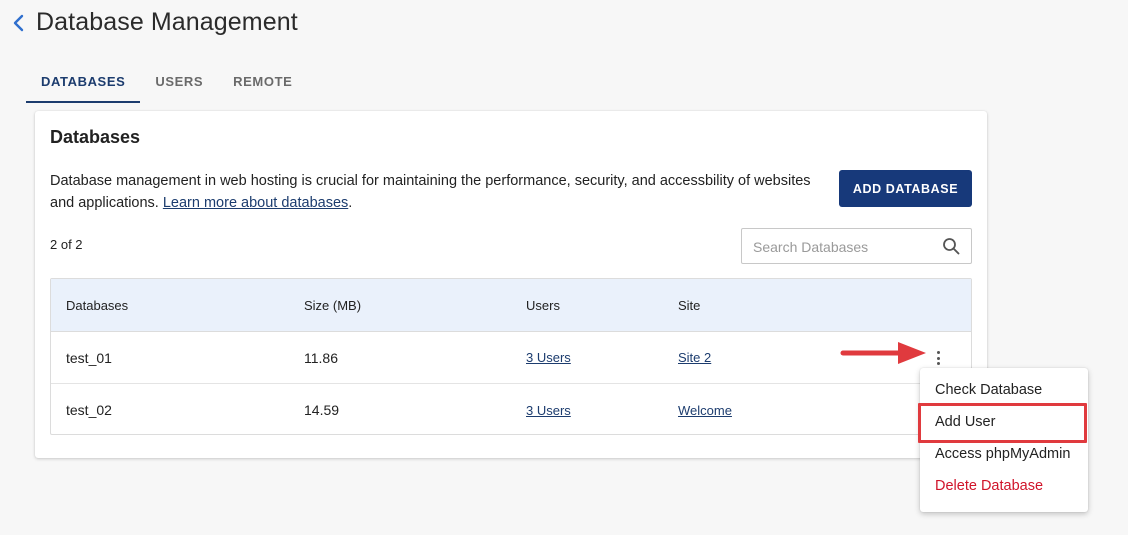 This screenshot has width=1128, height=535. Describe the element at coordinates (1004, 422) in the screenshot. I see `menu-item-add-user: Add User` at that location.